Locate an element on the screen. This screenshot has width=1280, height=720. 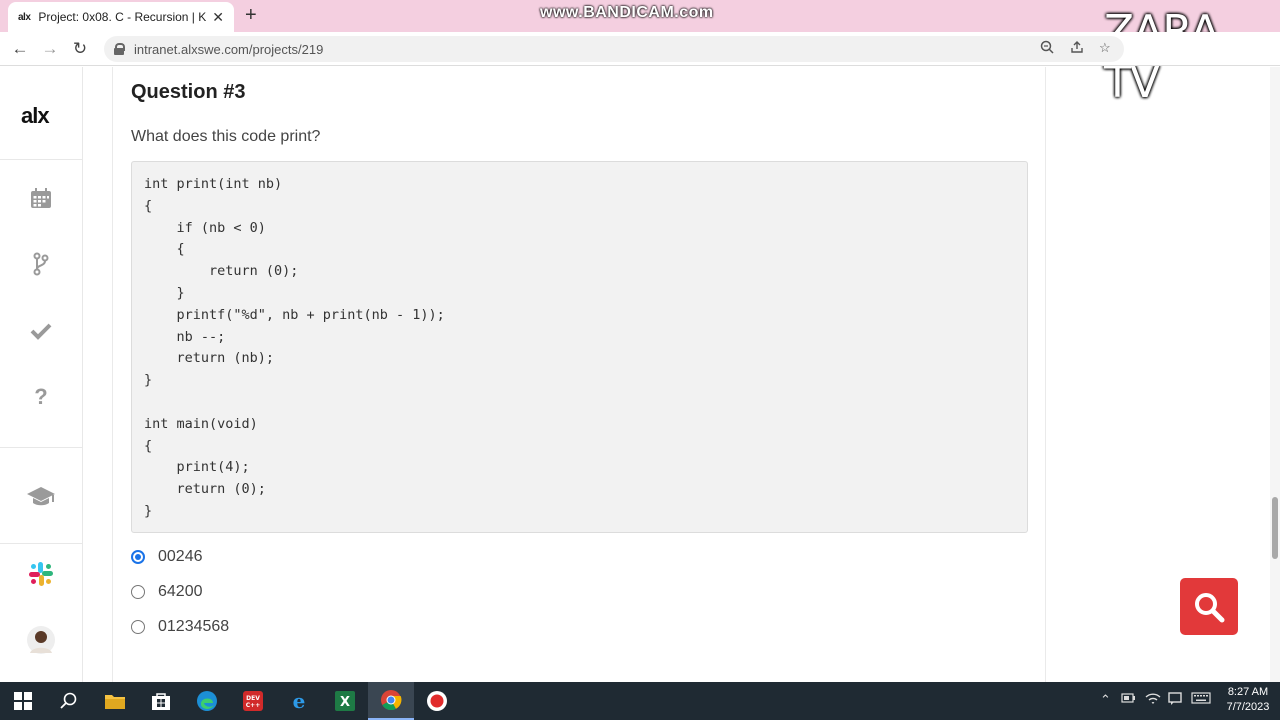
calendar-icon is located at coordinates (41, 198).